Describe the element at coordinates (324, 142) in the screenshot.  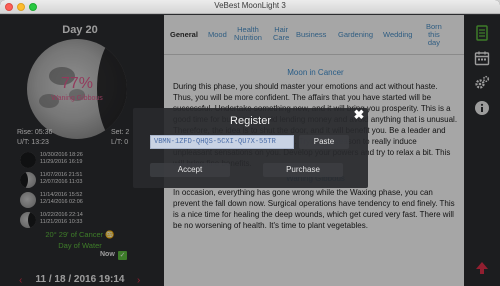
I see `paste-button: Paste` at that location.